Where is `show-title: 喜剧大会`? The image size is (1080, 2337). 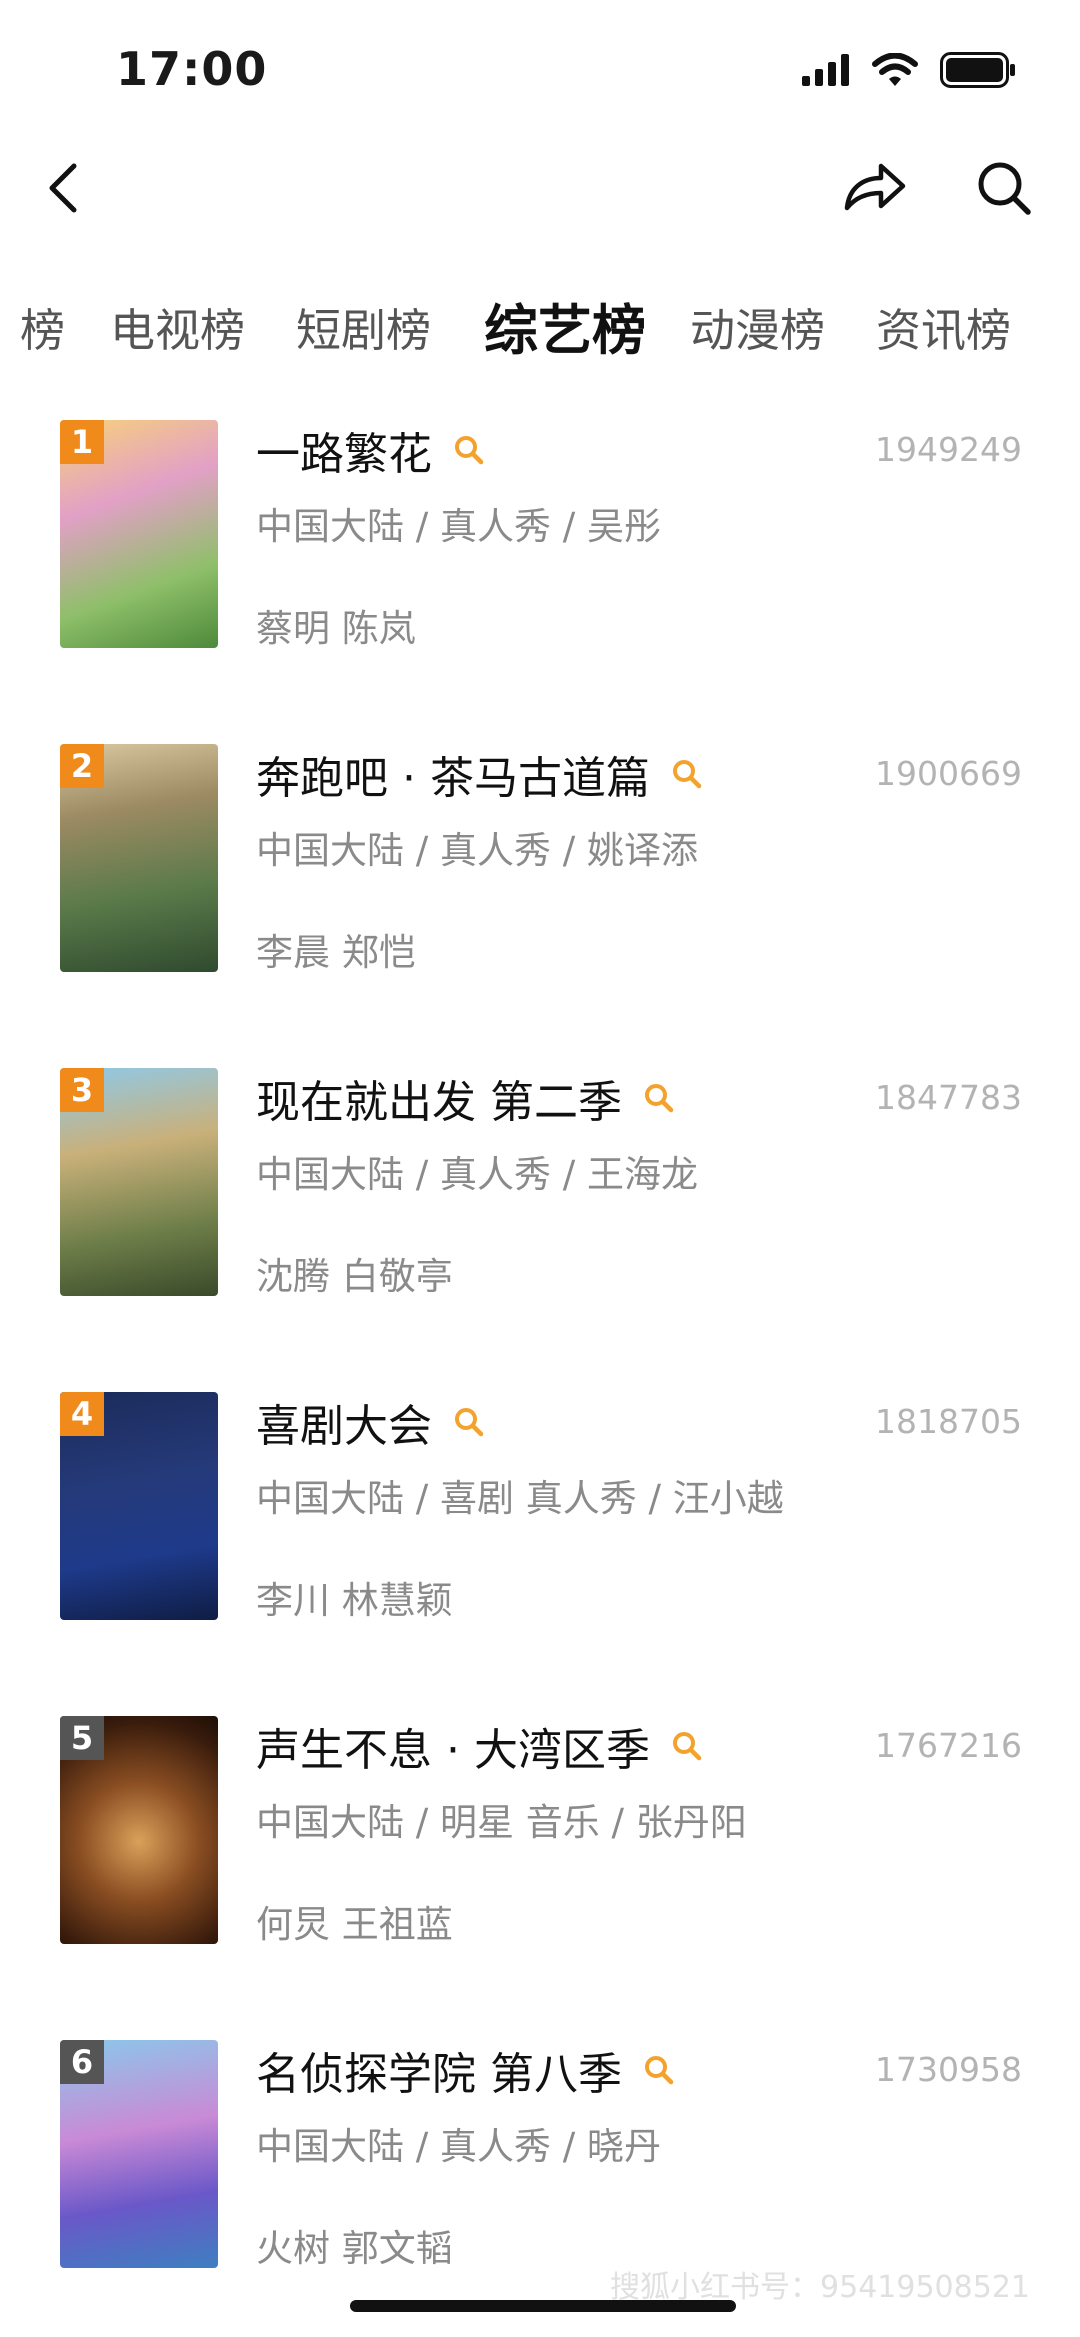 show-title: 喜剧大会 is located at coordinates (344, 1426).